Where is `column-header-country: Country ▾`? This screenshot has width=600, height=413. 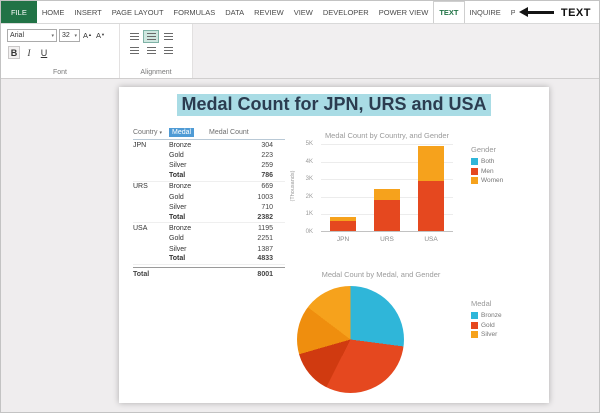 column-header-country: Country ▾ is located at coordinates (151, 132).